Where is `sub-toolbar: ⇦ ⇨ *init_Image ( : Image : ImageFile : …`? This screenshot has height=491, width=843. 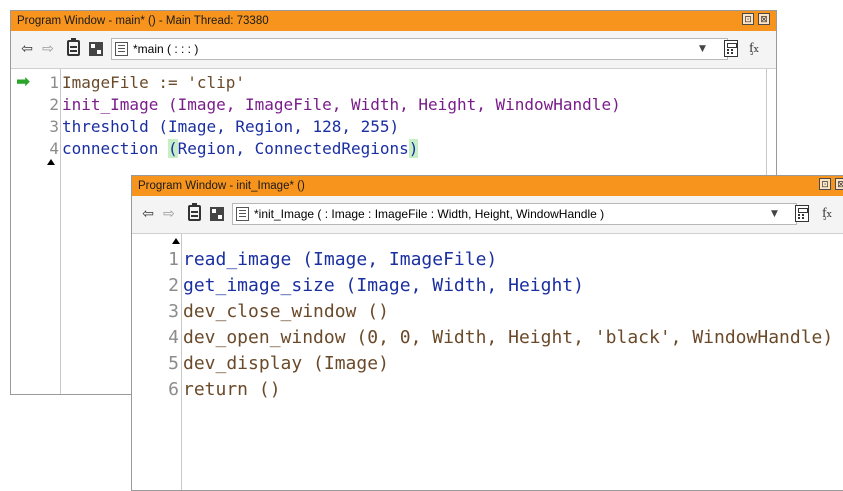
sub-toolbar: ⇦ ⇨ *init_Image ( : Image : ImageFile : … is located at coordinates (487, 215).